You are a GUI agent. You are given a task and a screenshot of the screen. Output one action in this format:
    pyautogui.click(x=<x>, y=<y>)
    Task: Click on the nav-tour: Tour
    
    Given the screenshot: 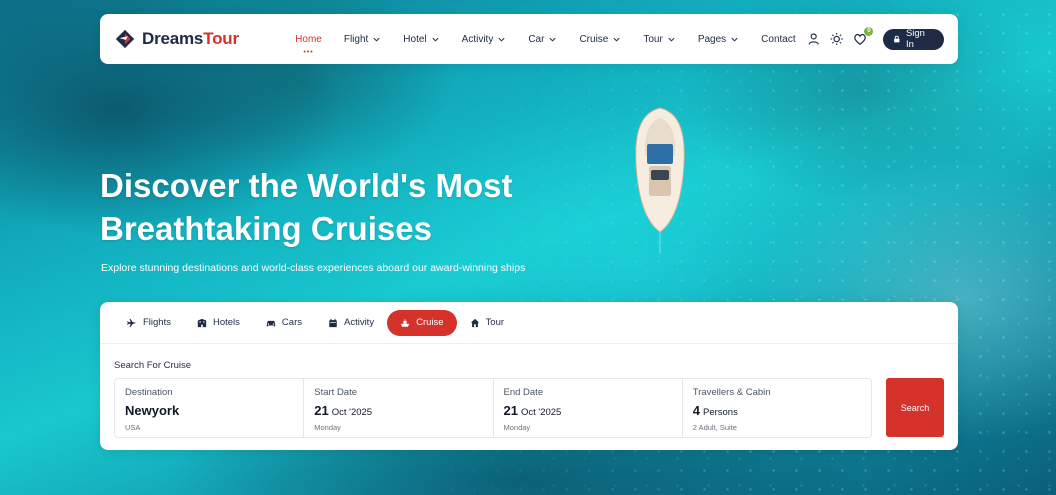 What is the action you would take?
    pyautogui.click(x=659, y=39)
    